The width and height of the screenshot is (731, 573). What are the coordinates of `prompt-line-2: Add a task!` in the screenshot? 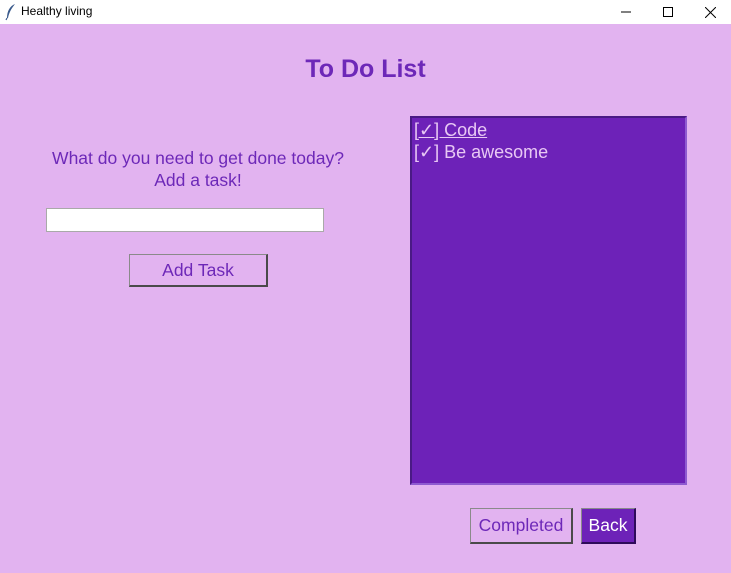 It's located at (198, 180).